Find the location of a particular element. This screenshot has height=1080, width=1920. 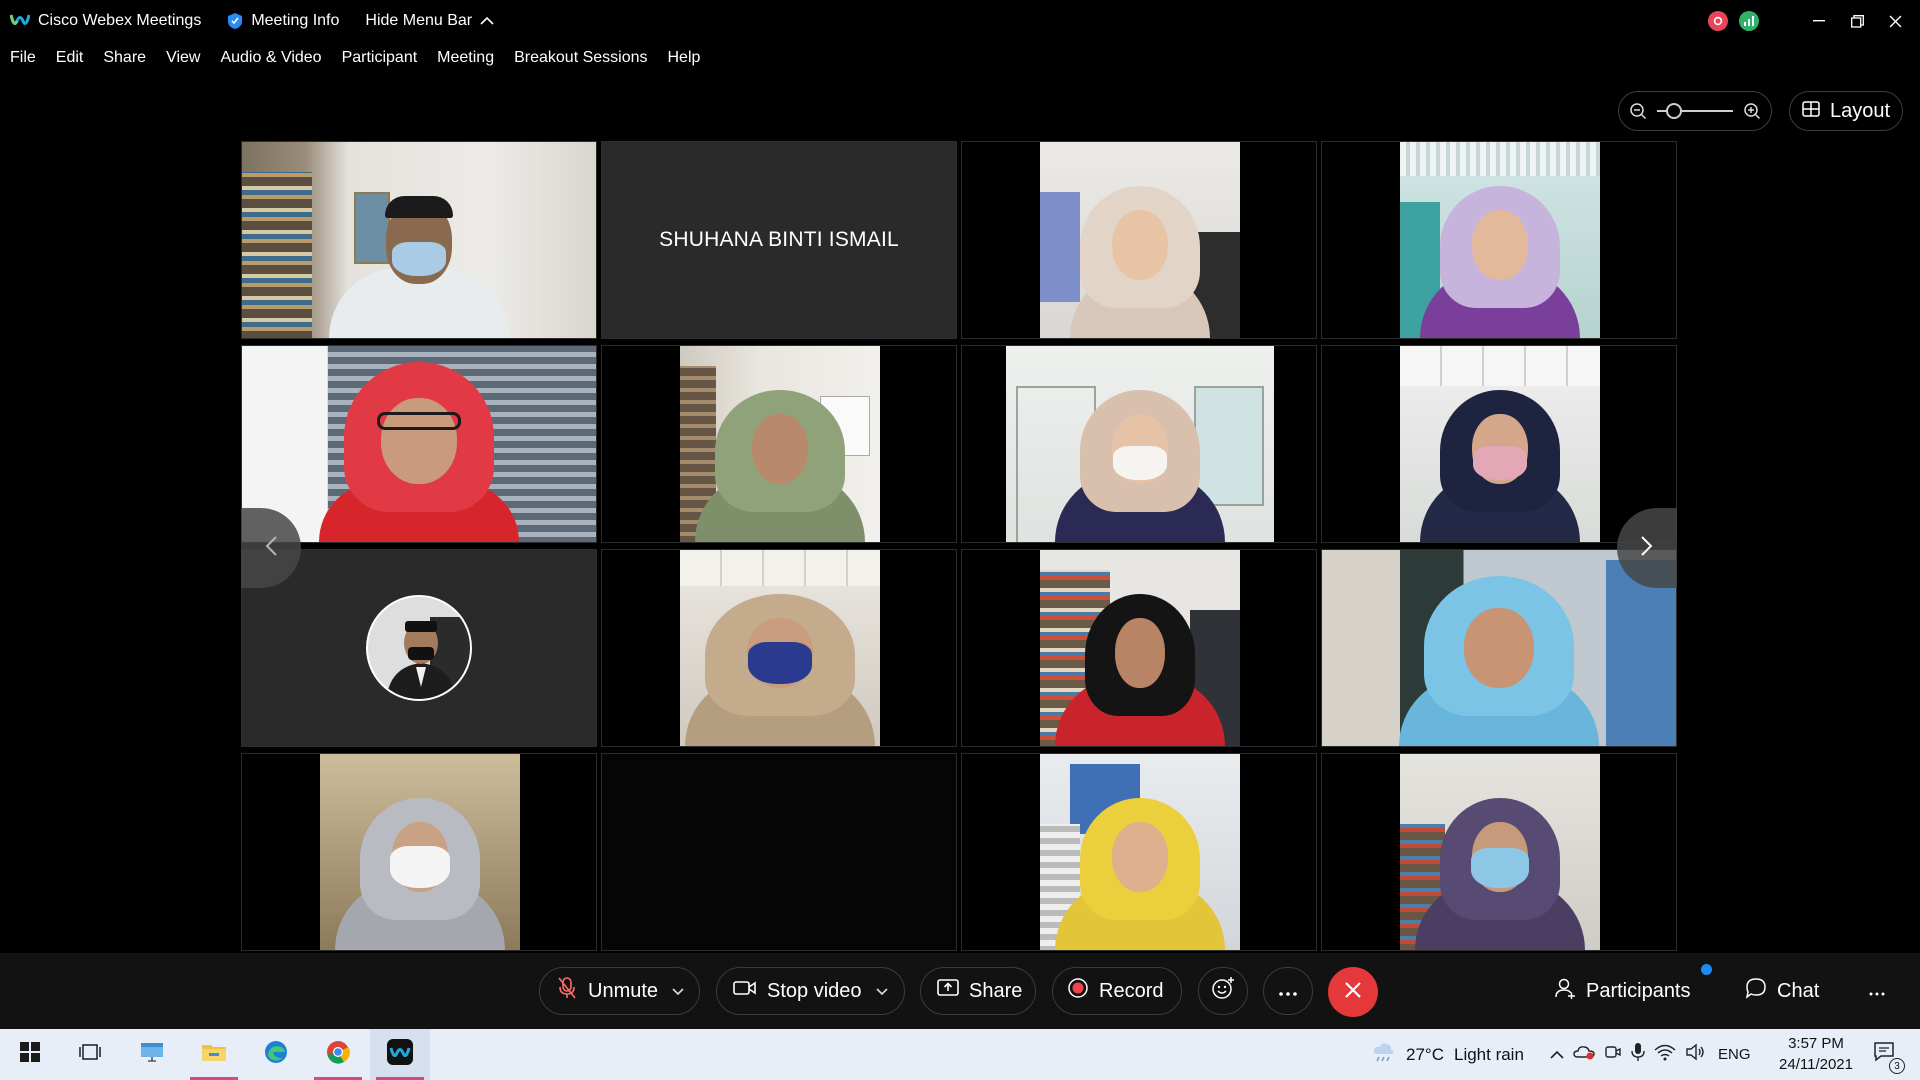

volume-icon is located at coordinates (1695, 1054).